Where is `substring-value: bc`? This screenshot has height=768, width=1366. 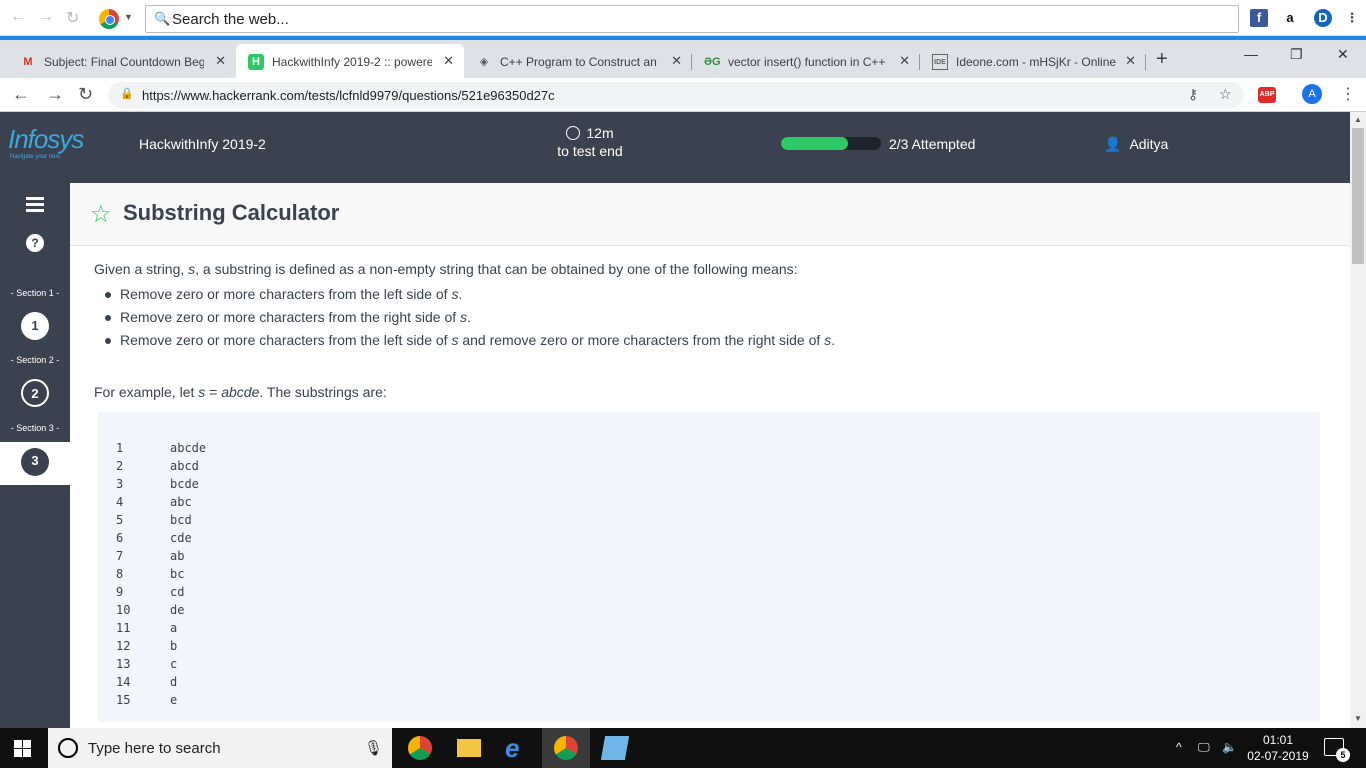
substring-value: bc is located at coordinates (177, 574).